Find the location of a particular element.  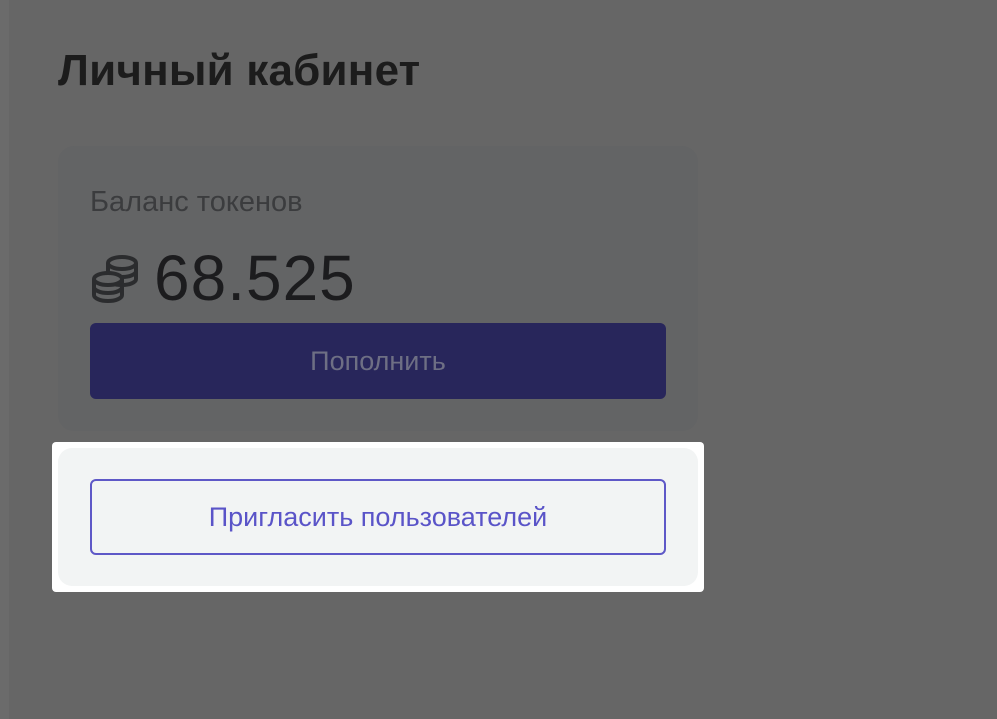

invite-highlight: Пригласить пользователей is located at coordinates (378, 517).